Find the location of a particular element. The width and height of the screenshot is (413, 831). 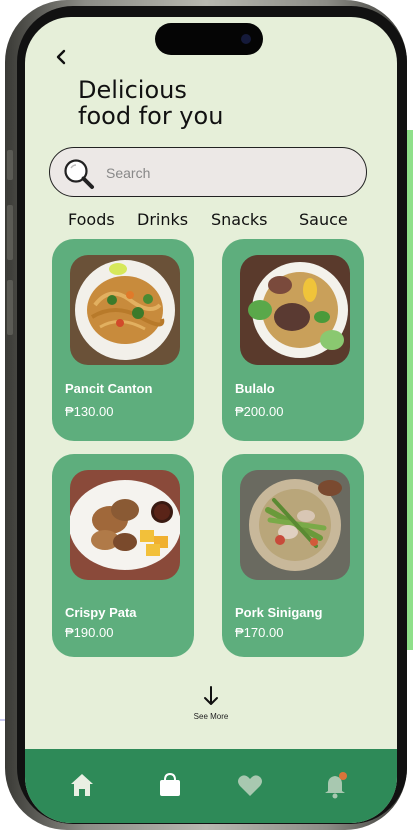

nav-cart is located at coordinates (170, 785).